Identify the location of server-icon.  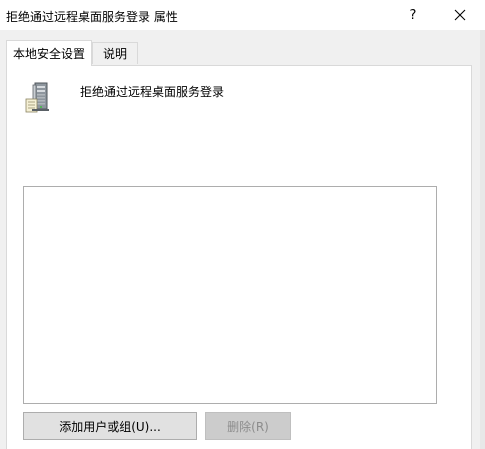
(40, 98).